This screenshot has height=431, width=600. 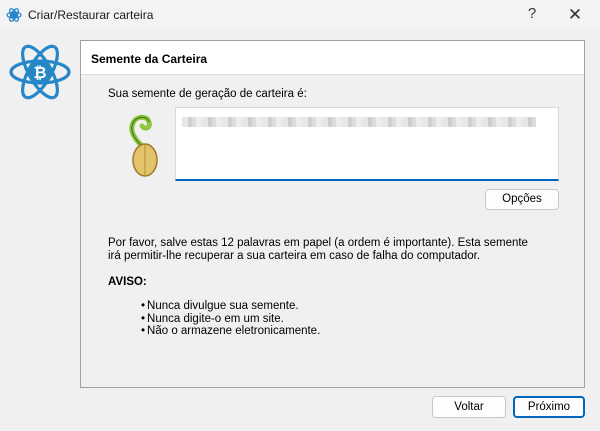 I want to click on back-button: Voltar, so click(x=469, y=407).